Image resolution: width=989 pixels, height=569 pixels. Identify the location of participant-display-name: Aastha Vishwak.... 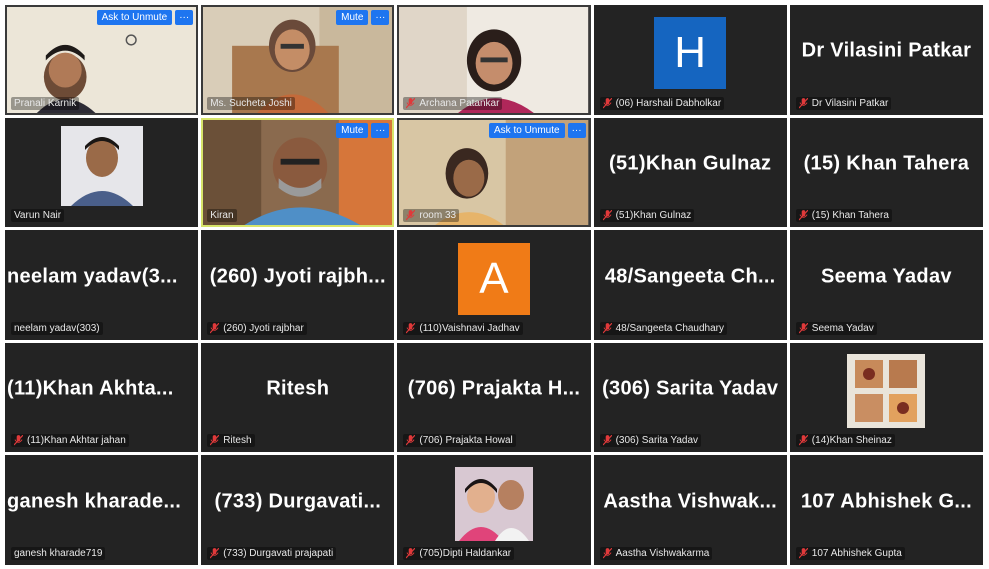
(690, 501).